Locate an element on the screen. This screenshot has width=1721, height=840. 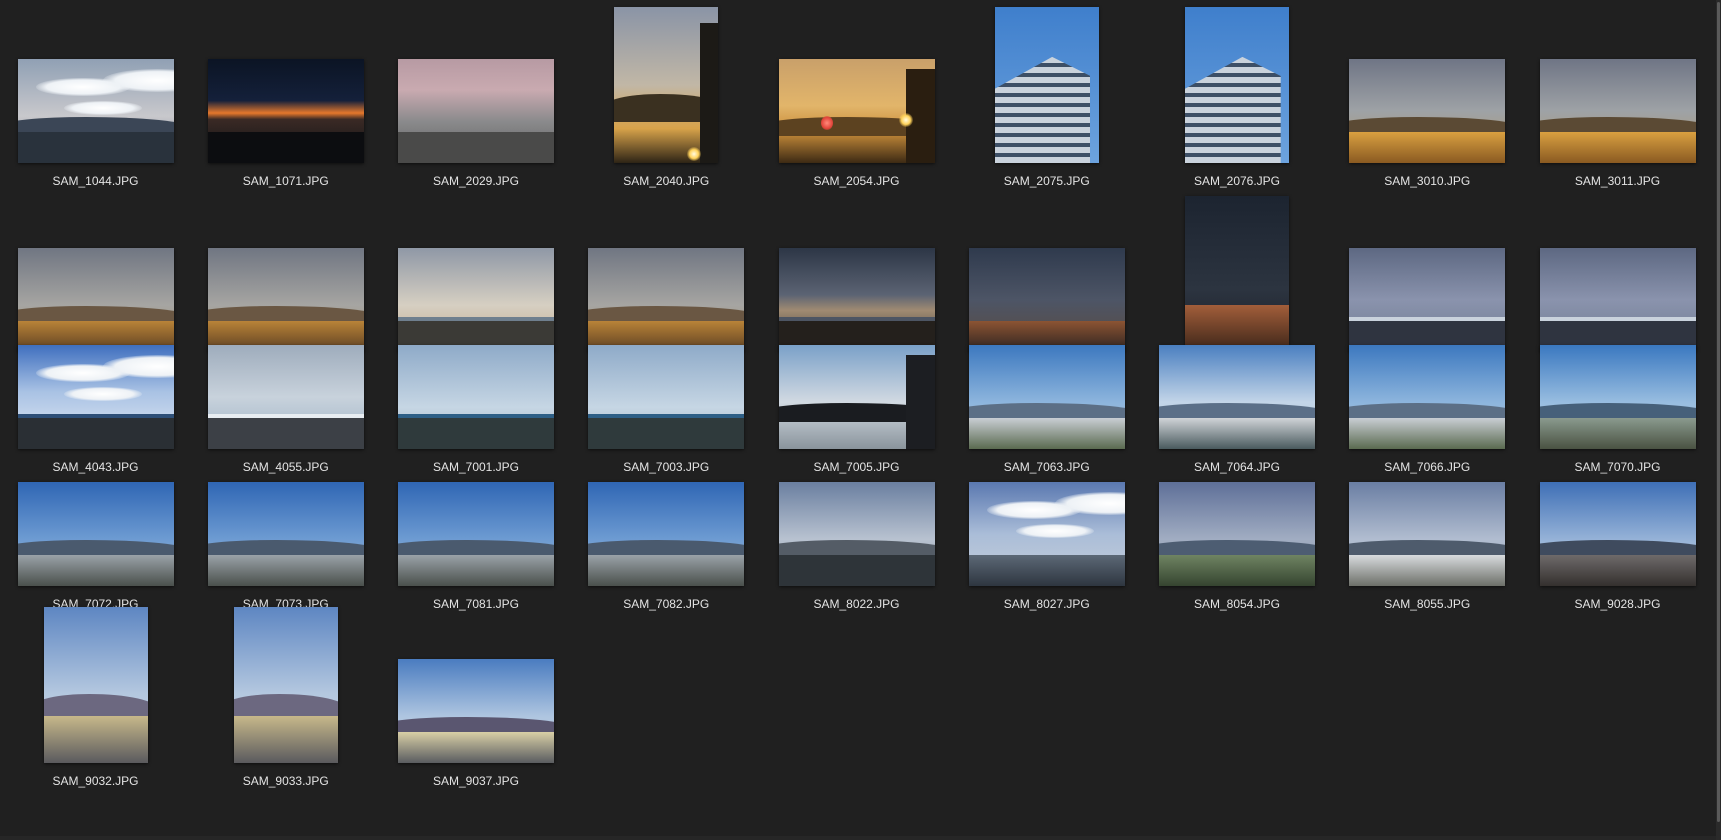
file-name-label: SAM_2029.JPG is located at coordinates (476, 181).